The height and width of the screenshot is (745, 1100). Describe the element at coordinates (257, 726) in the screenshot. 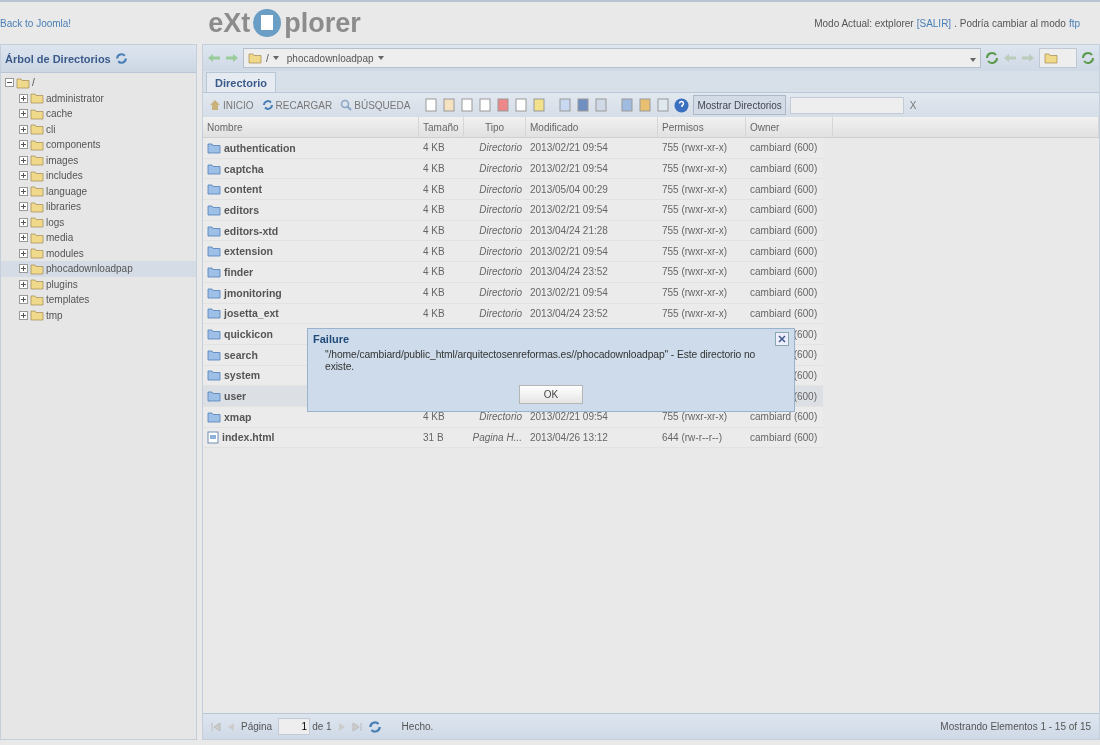

I see `page-label: Página` at that location.